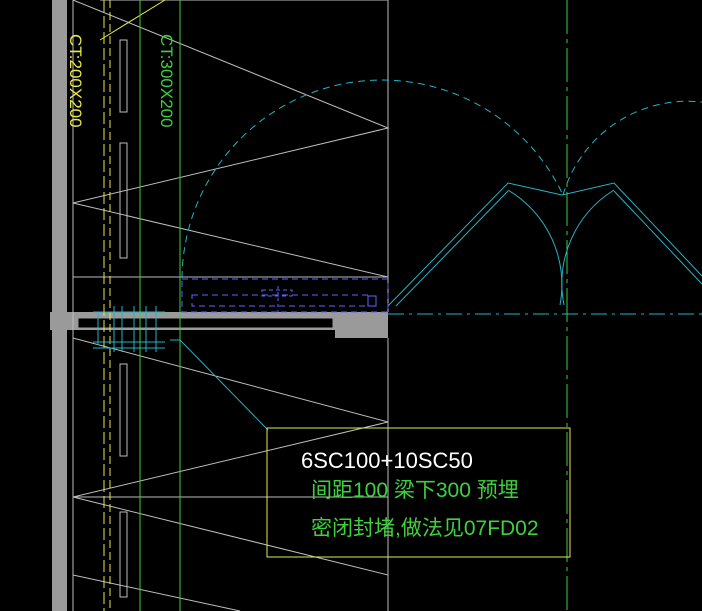 This screenshot has height=611, width=702. Describe the element at coordinates (425, 528) in the screenshot. I see `note-line-3: 密闭封堵,做法见07FD02` at that location.